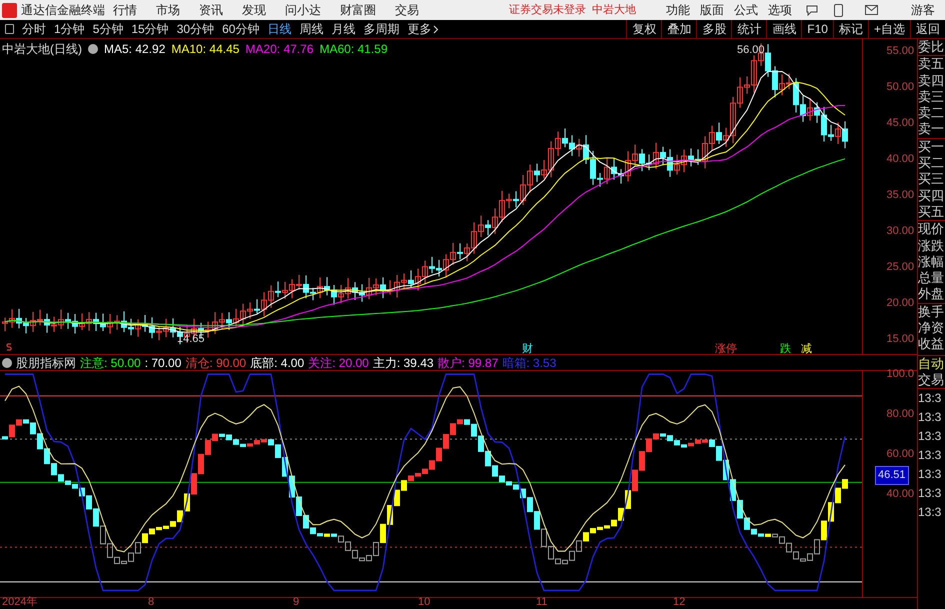  Describe the element at coordinates (93, 49) in the screenshot. I see `settings-icon` at that location.